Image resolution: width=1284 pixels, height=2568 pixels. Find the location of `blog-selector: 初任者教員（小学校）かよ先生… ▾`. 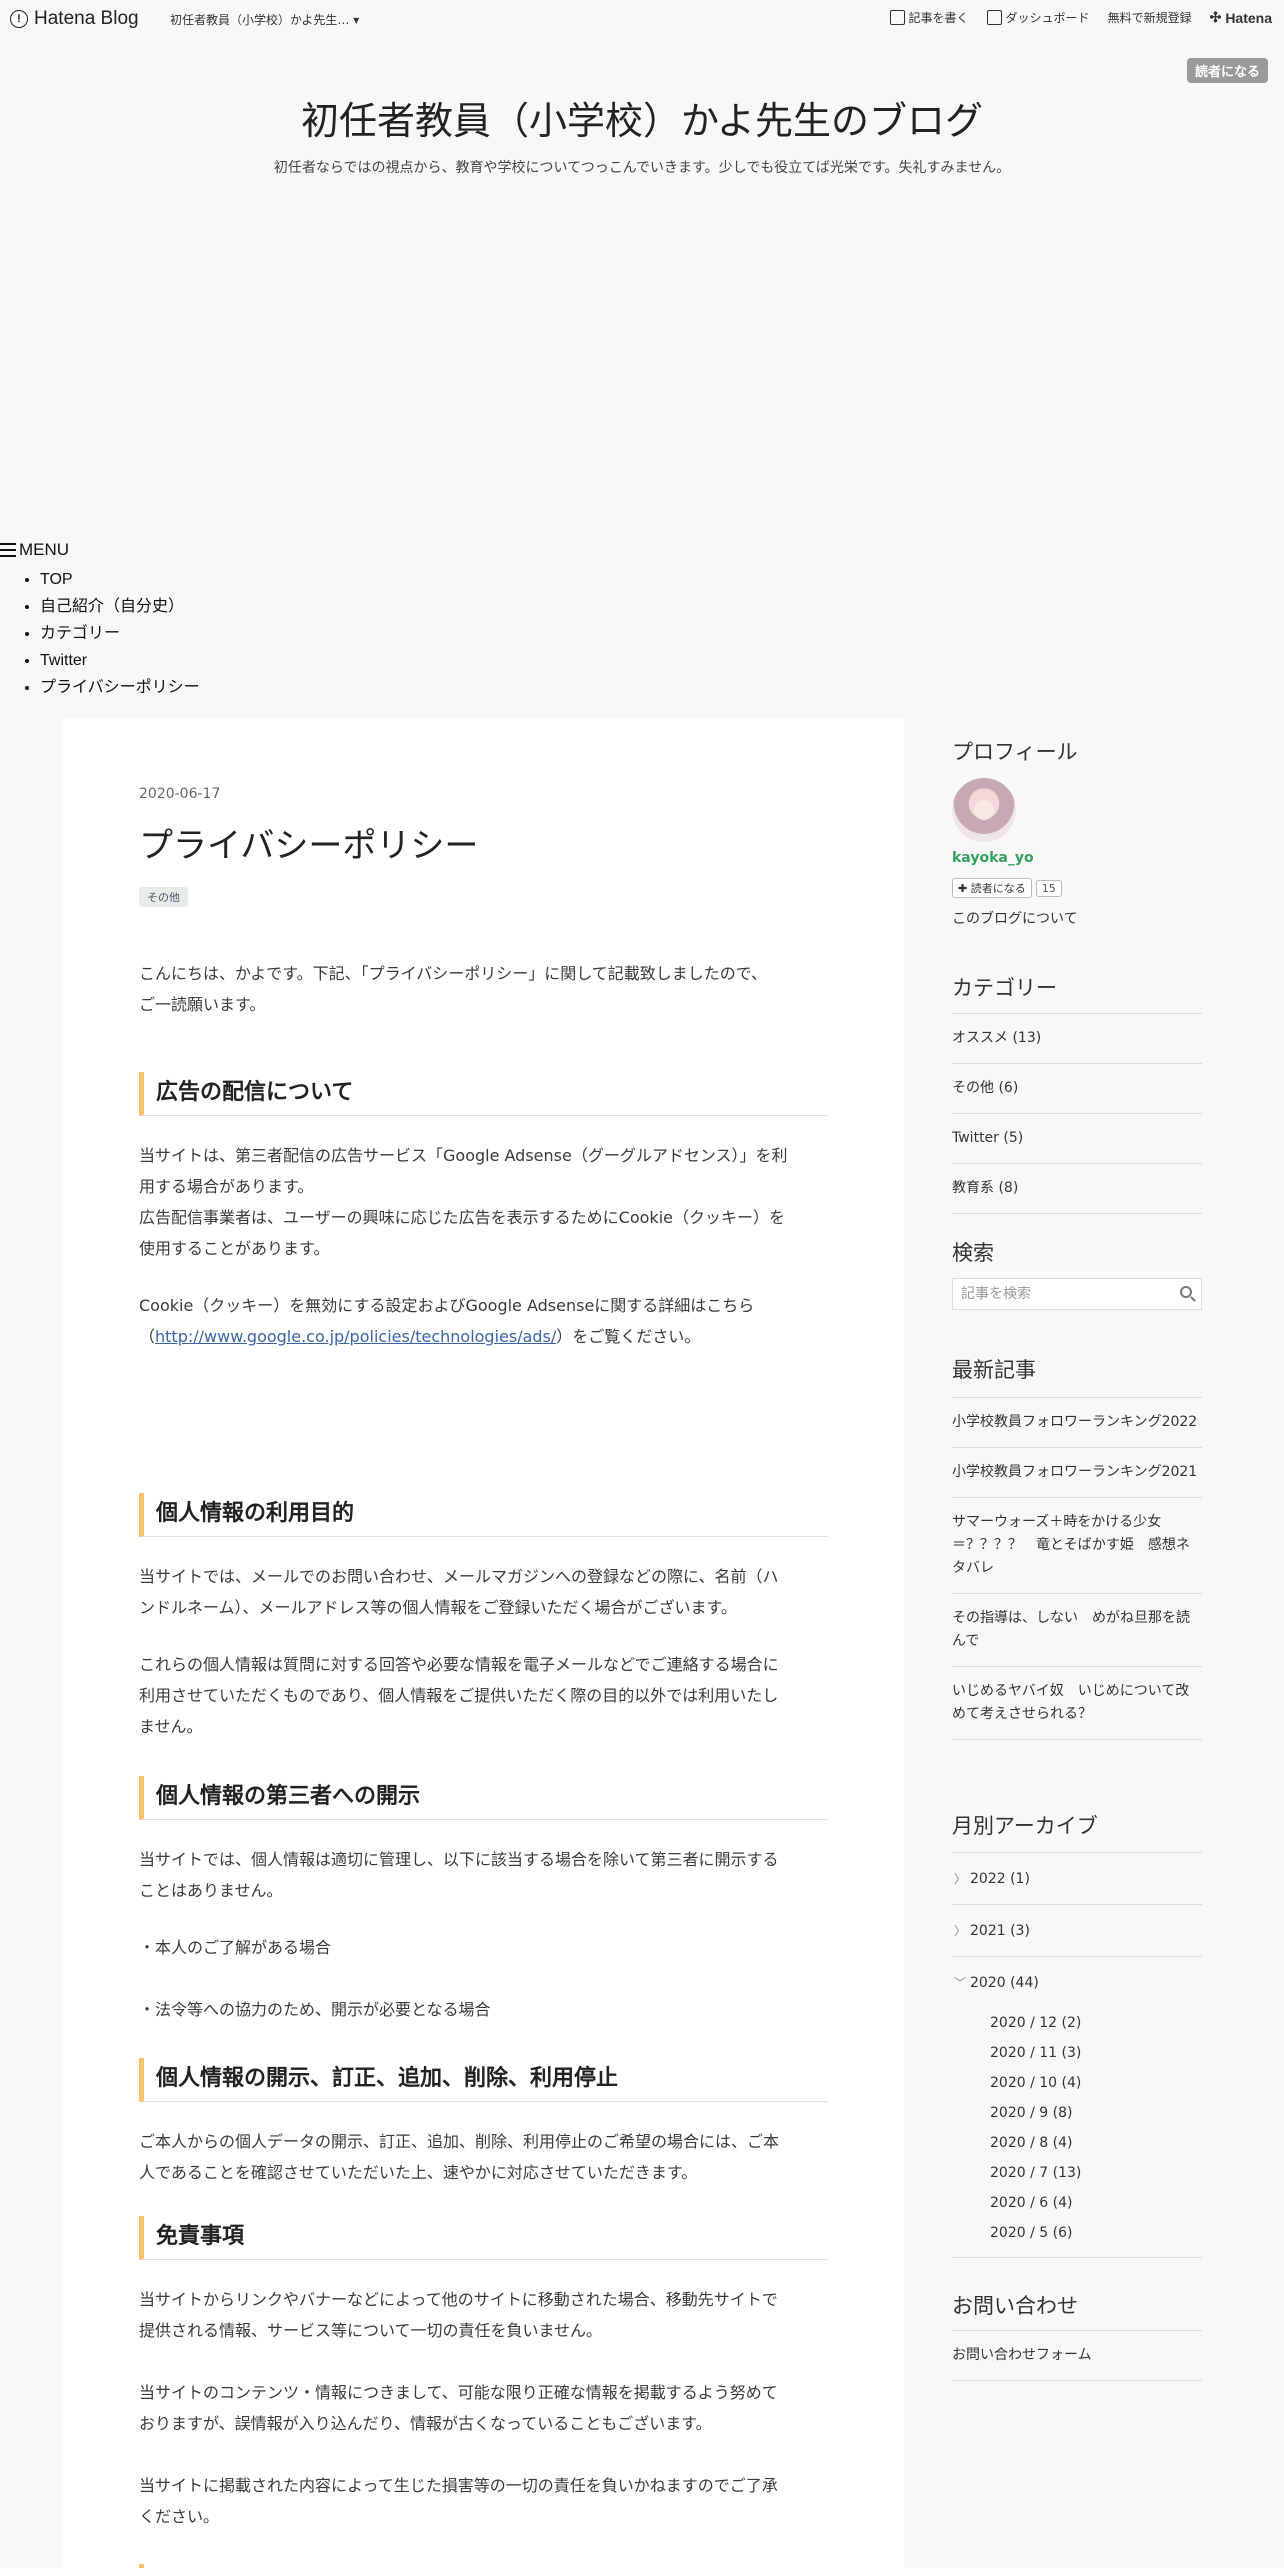

blog-selector: 初任者教員（小学校）かよ先生… ▾ is located at coordinates (264, 19).